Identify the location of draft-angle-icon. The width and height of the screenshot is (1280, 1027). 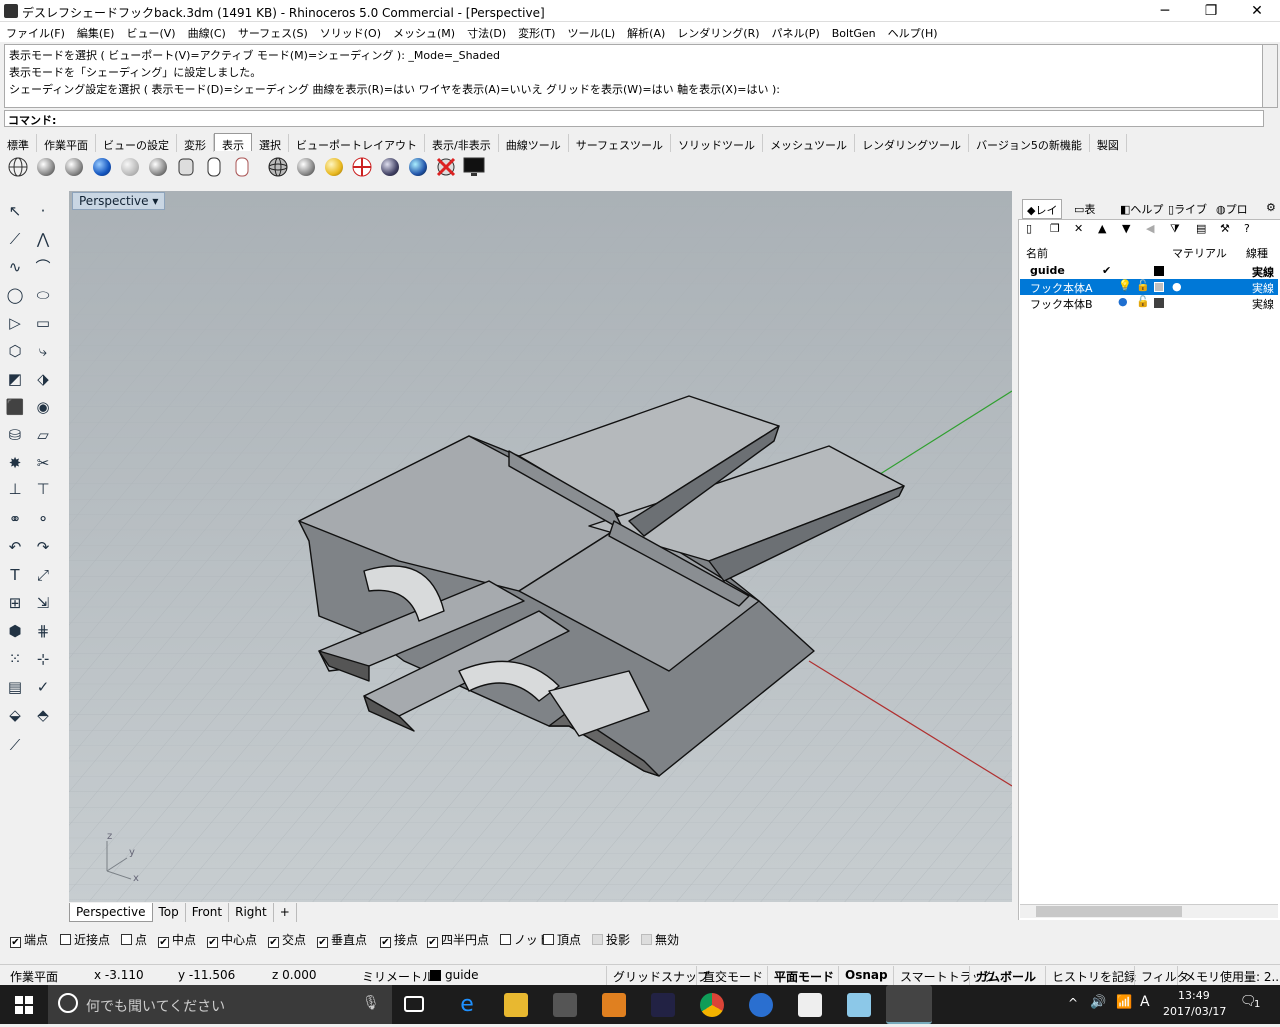
(446, 167).